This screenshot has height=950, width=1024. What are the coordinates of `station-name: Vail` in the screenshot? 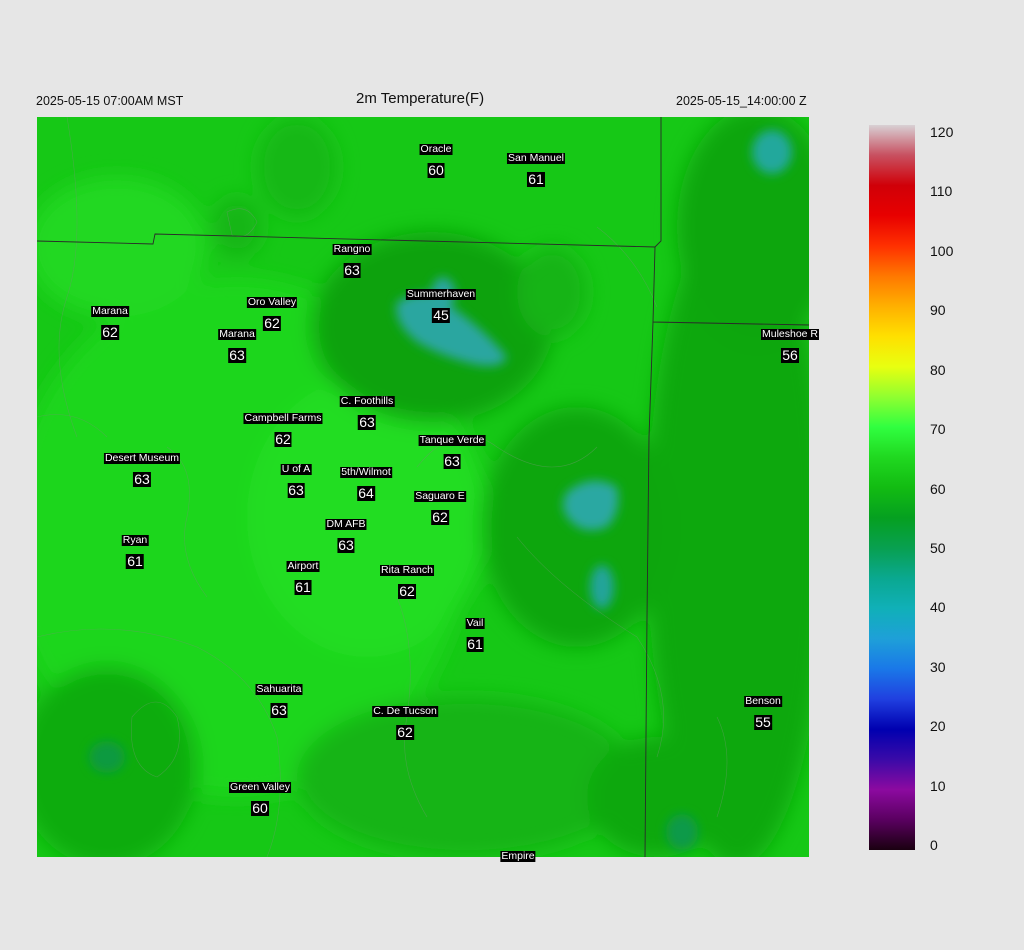 It's located at (475, 623).